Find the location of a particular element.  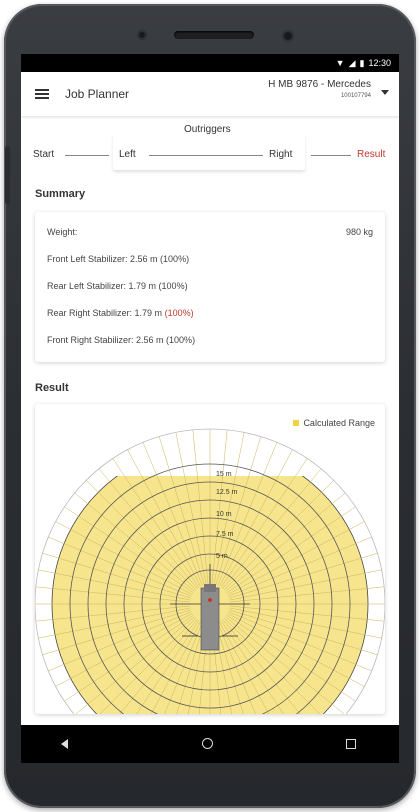

rear-right-stabilizer: Rear Right Stabilizer: 1.79 m (100%) is located at coordinates (120, 313).